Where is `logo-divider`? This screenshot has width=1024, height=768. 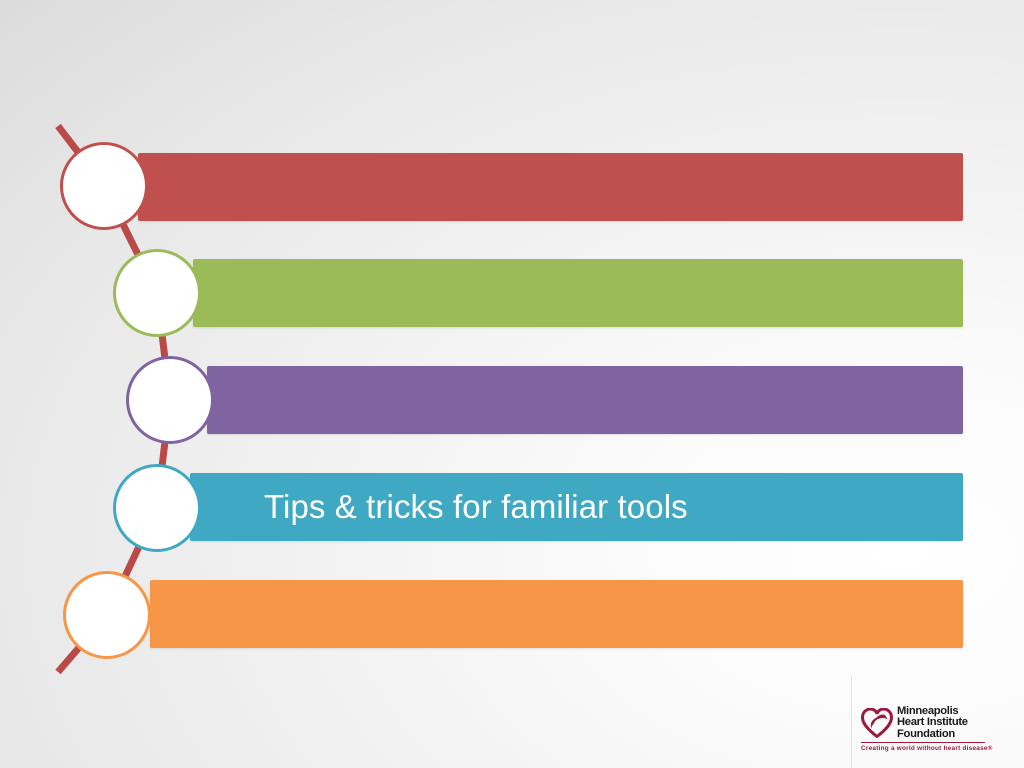 logo-divider is located at coordinates (851, 722).